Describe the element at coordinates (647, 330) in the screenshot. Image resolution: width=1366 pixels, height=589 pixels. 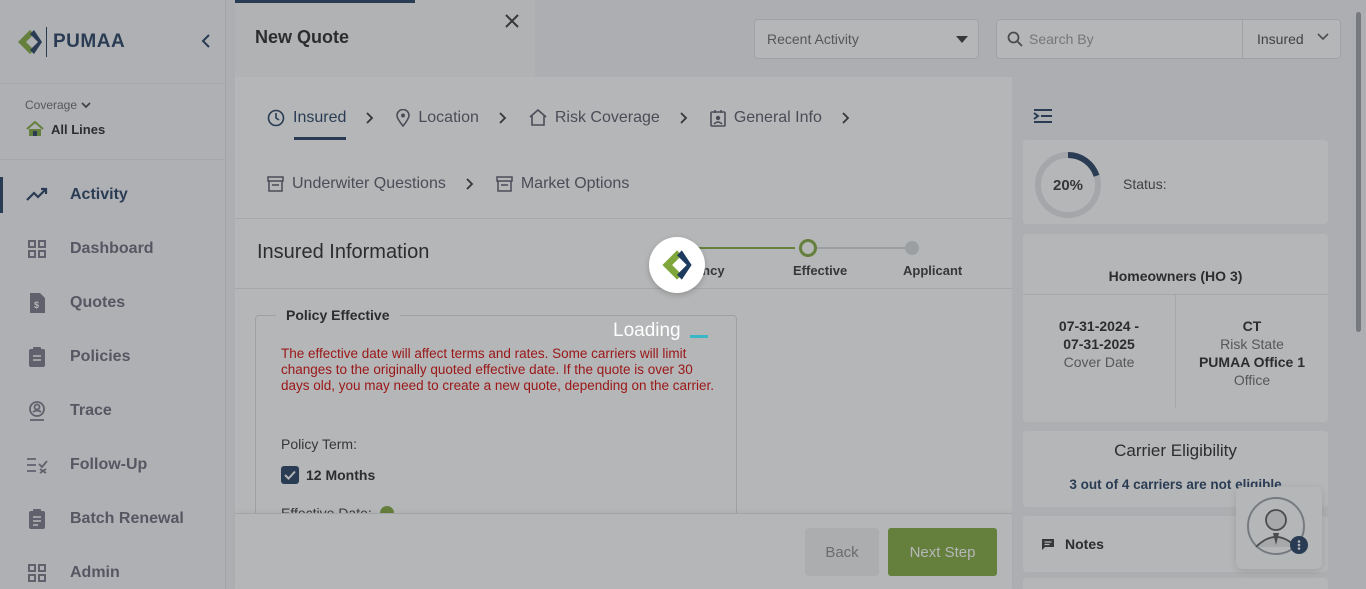
I see `loading-text: Loading` at that location.